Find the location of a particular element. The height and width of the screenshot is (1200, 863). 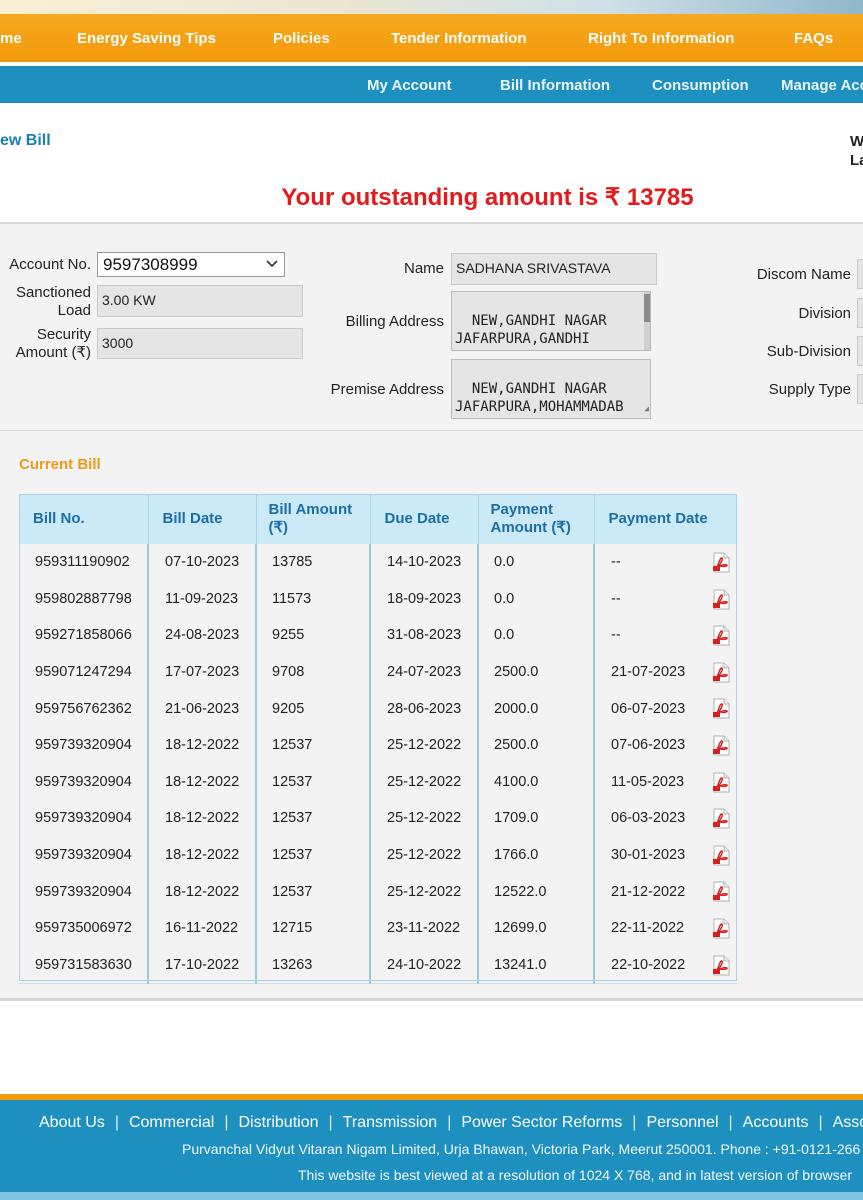

cell-due-date: 28-06-2023 is located at coordinates (424, 708).